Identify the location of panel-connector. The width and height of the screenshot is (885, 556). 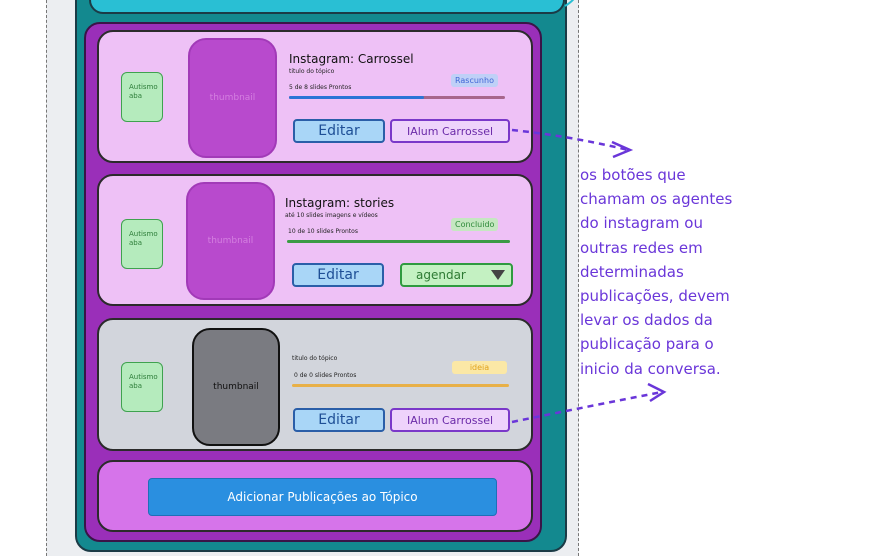
(569, 3).